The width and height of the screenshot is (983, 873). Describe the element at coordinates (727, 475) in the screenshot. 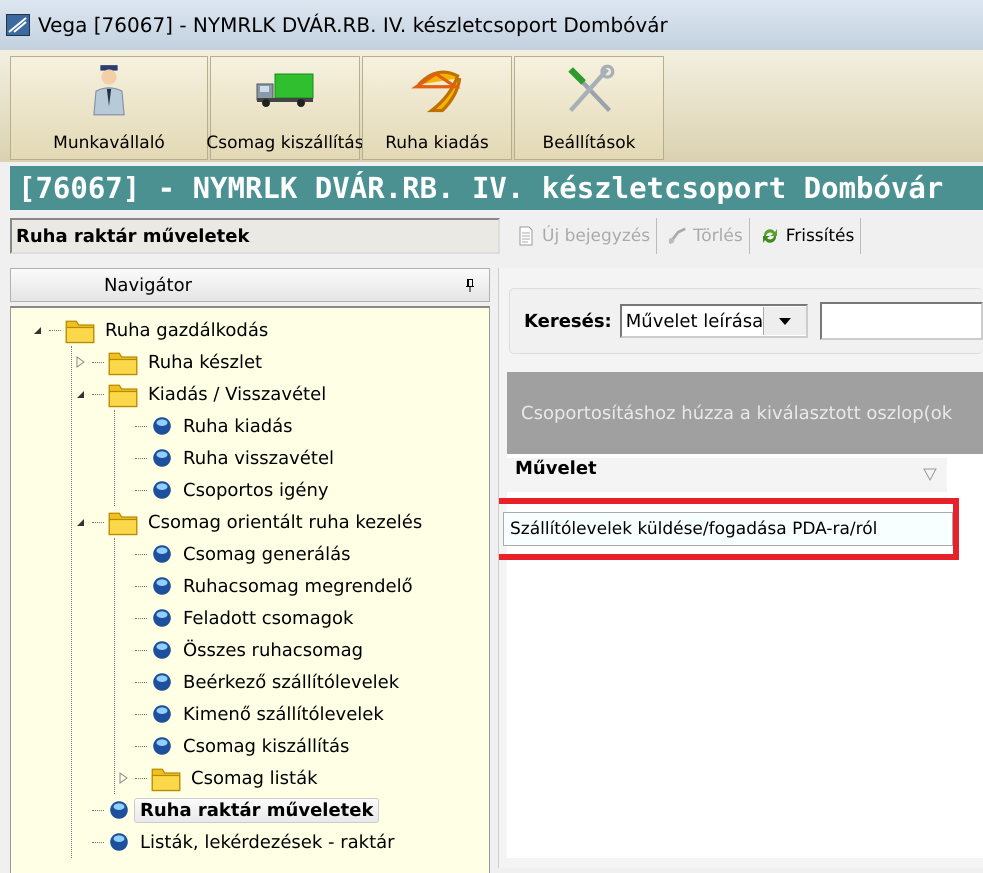

I see `column-header: Művelet` at that location.